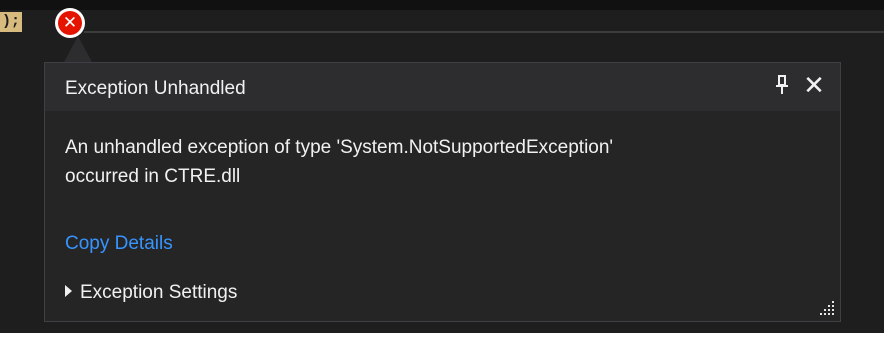 Image resolution: width=884 pixels, height=341 pixels. I want to click on current-line-marker, so click(484, 32).